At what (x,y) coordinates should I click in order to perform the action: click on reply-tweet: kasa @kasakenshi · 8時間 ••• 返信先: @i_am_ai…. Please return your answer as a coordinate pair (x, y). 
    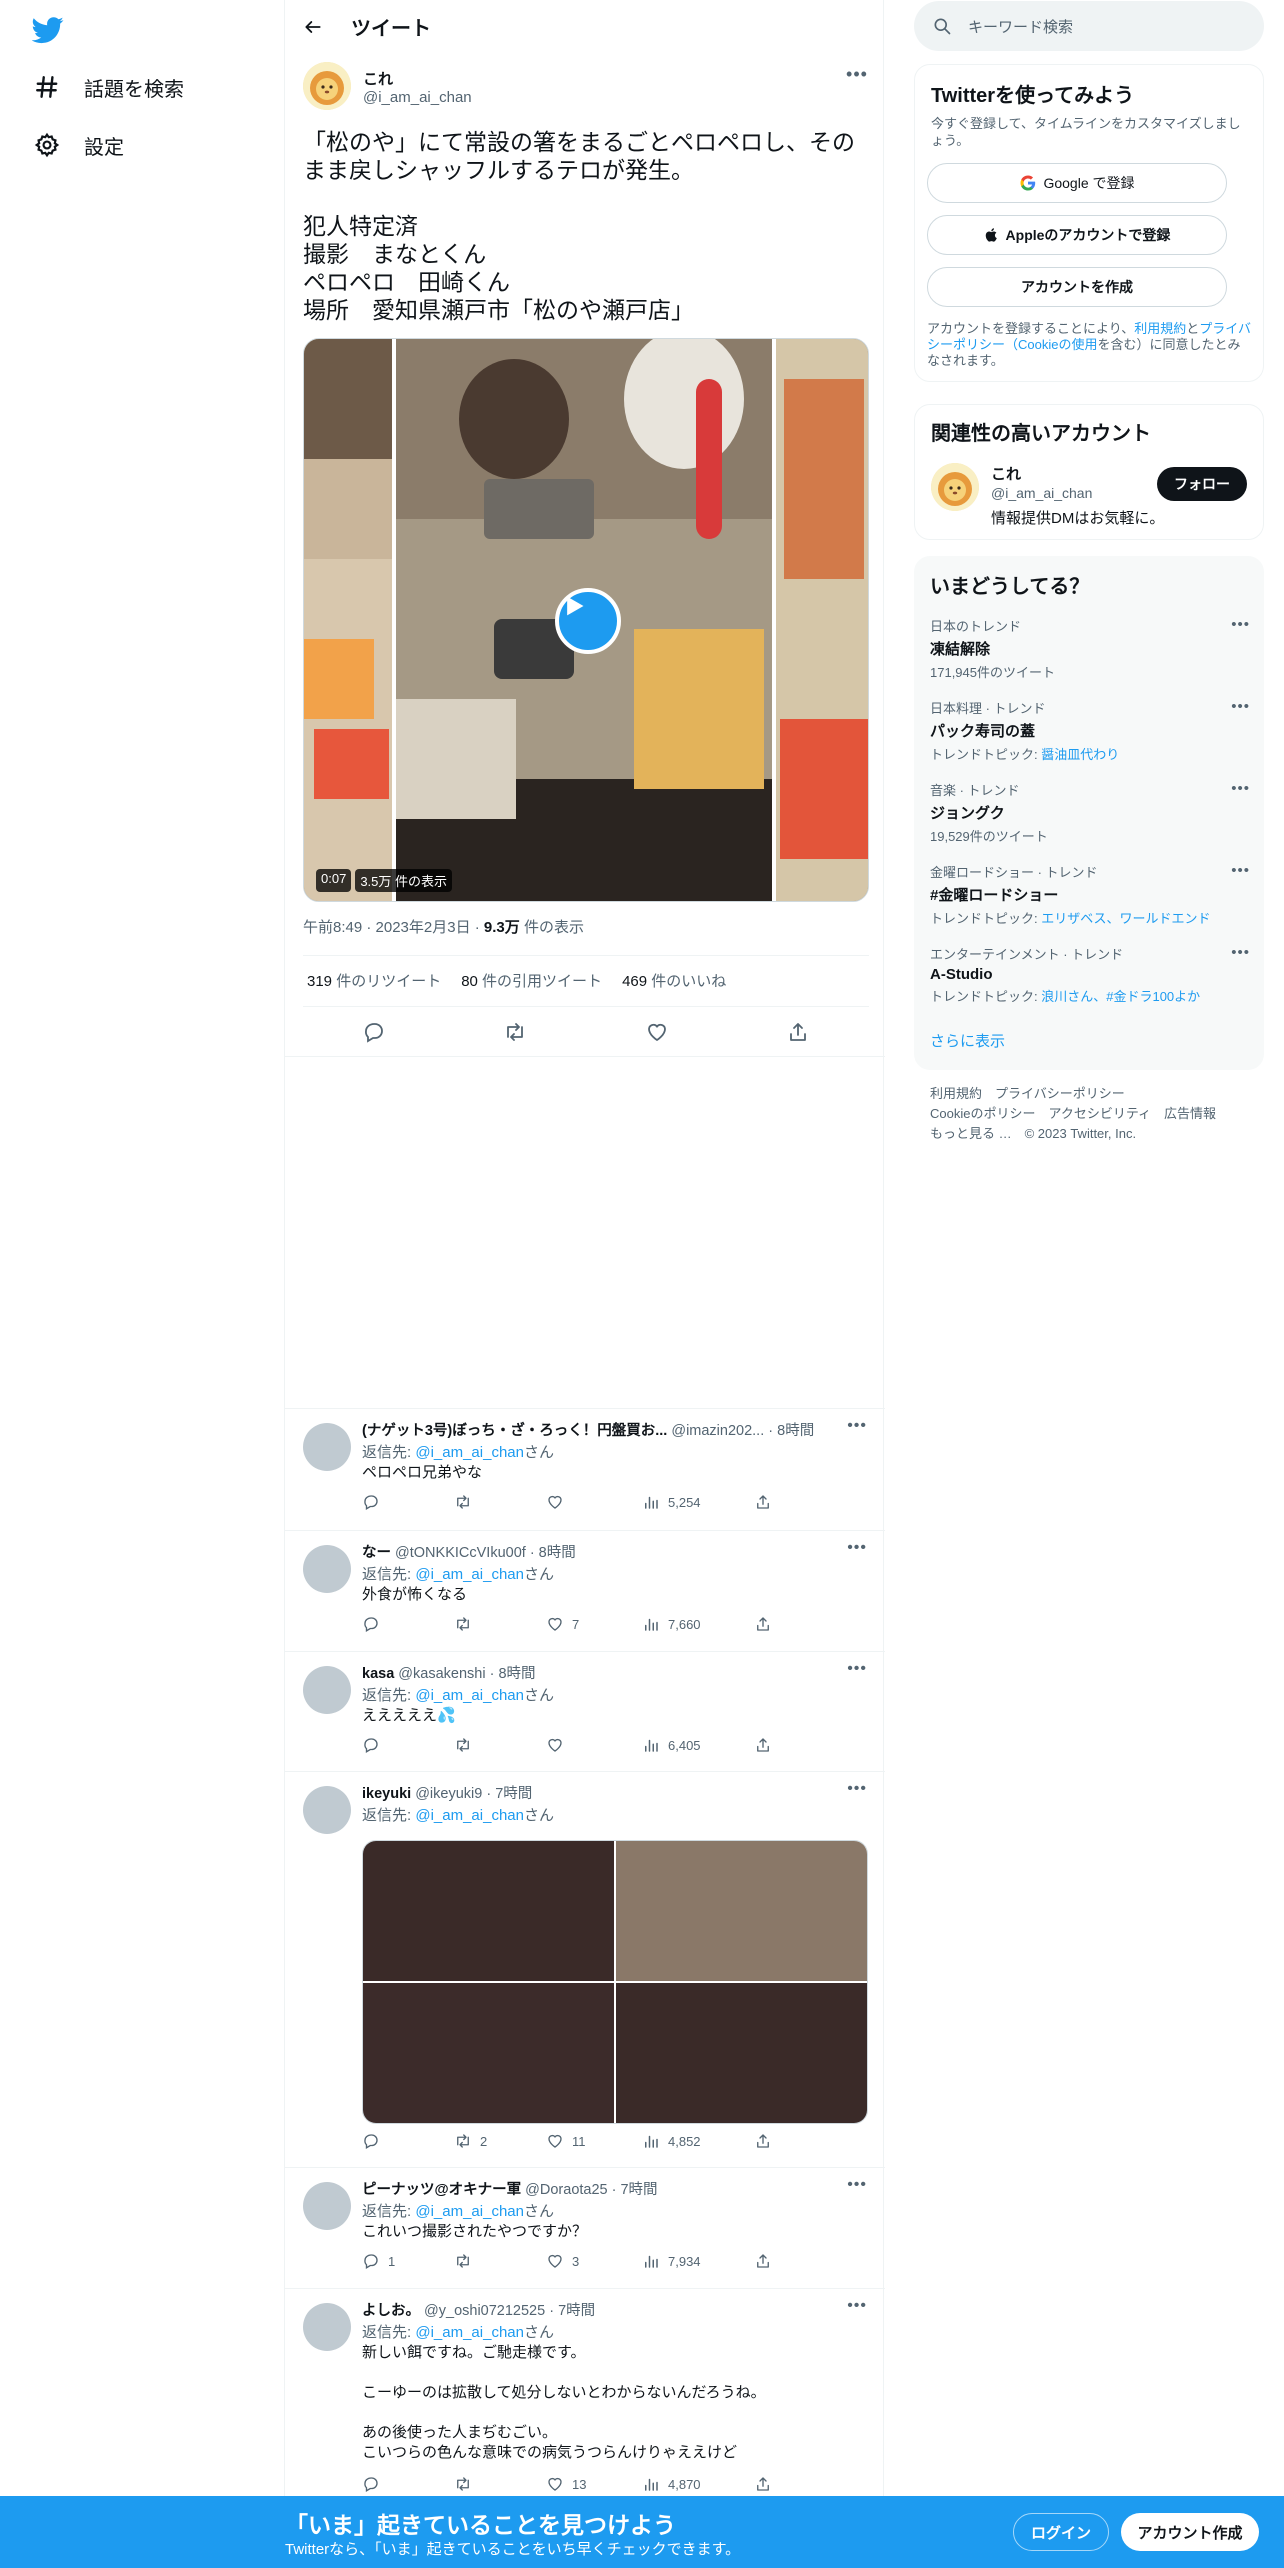
    Looking at the image, I should click on (585, 1711).